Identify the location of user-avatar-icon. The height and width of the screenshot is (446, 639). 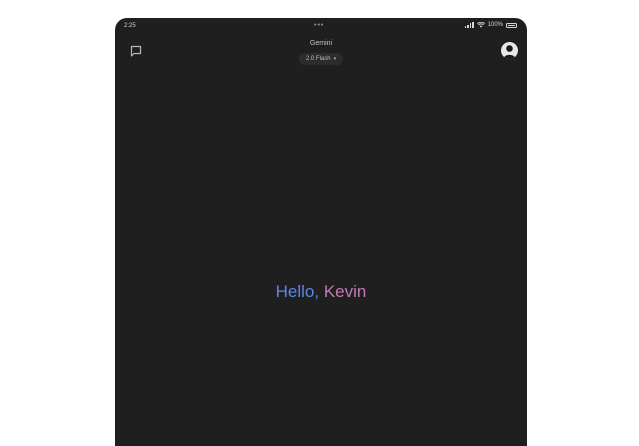
(509, 52).